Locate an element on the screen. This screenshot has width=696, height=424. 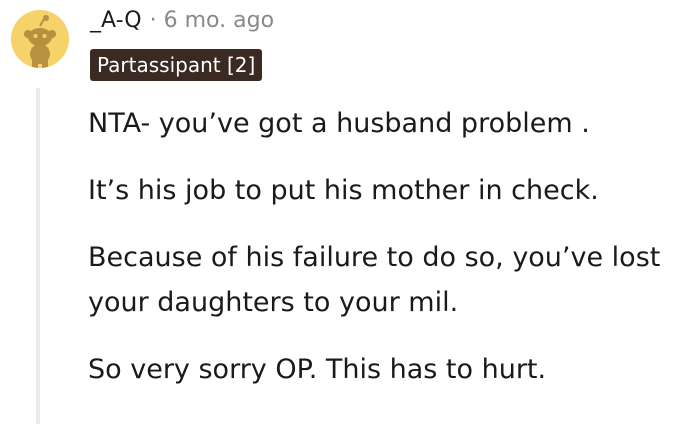
comment-paragraph: So very sorry OP. This has to hurt. is located at coordinates (317, 369).